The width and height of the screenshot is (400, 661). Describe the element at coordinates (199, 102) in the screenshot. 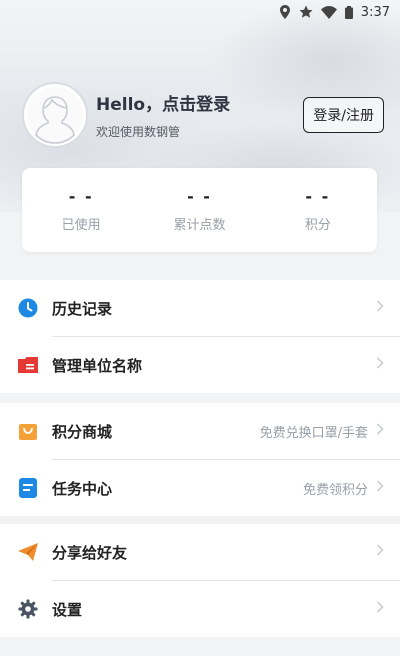

I see `login-prompt: Hello，点击登录` at that location.